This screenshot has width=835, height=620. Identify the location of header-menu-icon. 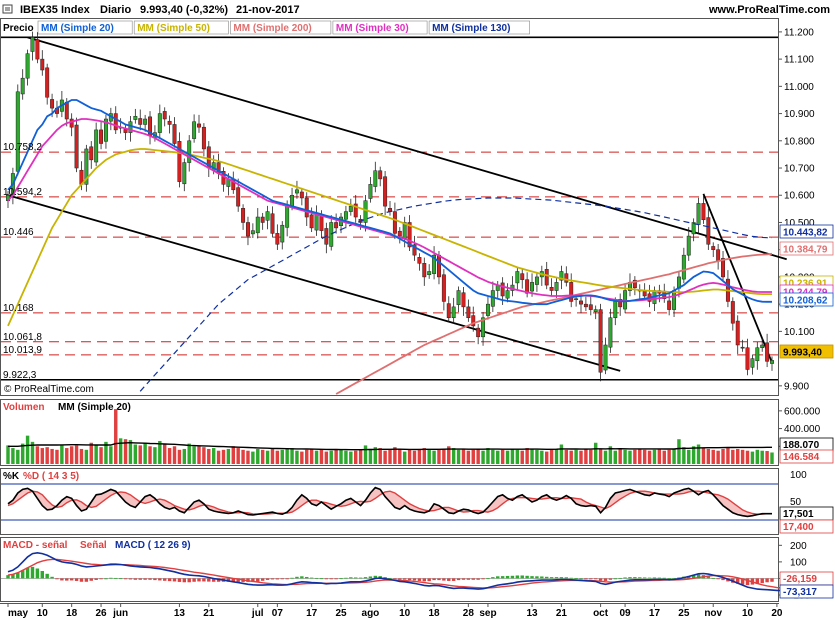
(7, 9).